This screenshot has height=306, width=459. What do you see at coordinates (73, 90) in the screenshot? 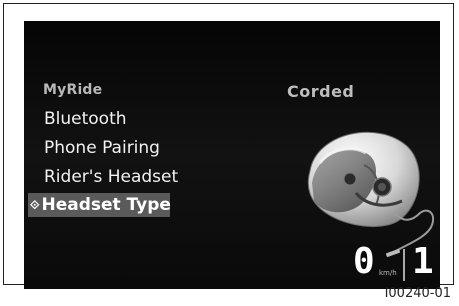
I see `menu-category-label: MyRide` at bounding box center [73, 90].